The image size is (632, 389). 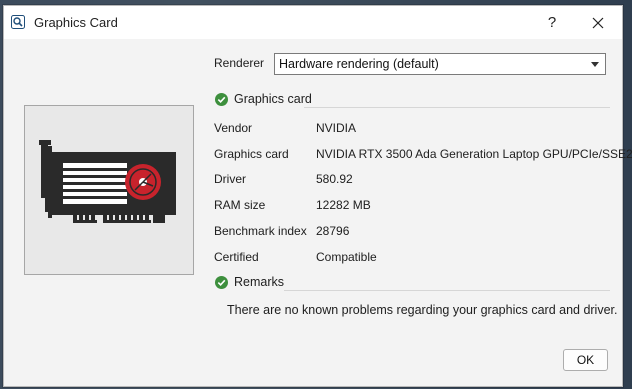 What do you see at coordinates (595, 64) in the screenshot?
I see `chevron-down-icon` at bounding box center [595, 64].